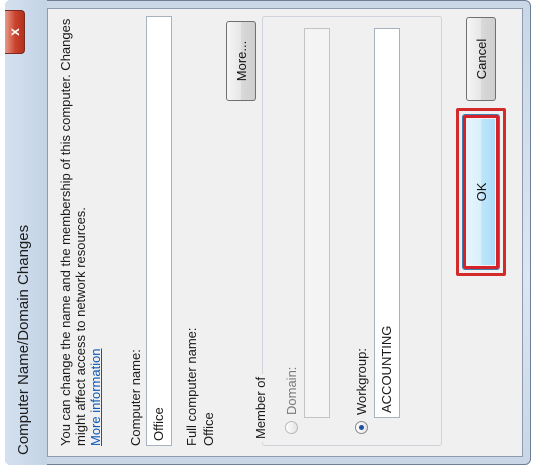  I want to click on computer-name-label: Computer name:, so click(135, 397).